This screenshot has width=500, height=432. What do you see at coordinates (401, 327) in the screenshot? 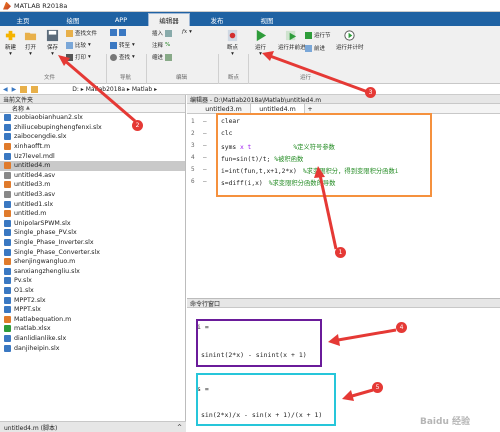
I see `badge-4: 4` at bounding box center [401, 327].